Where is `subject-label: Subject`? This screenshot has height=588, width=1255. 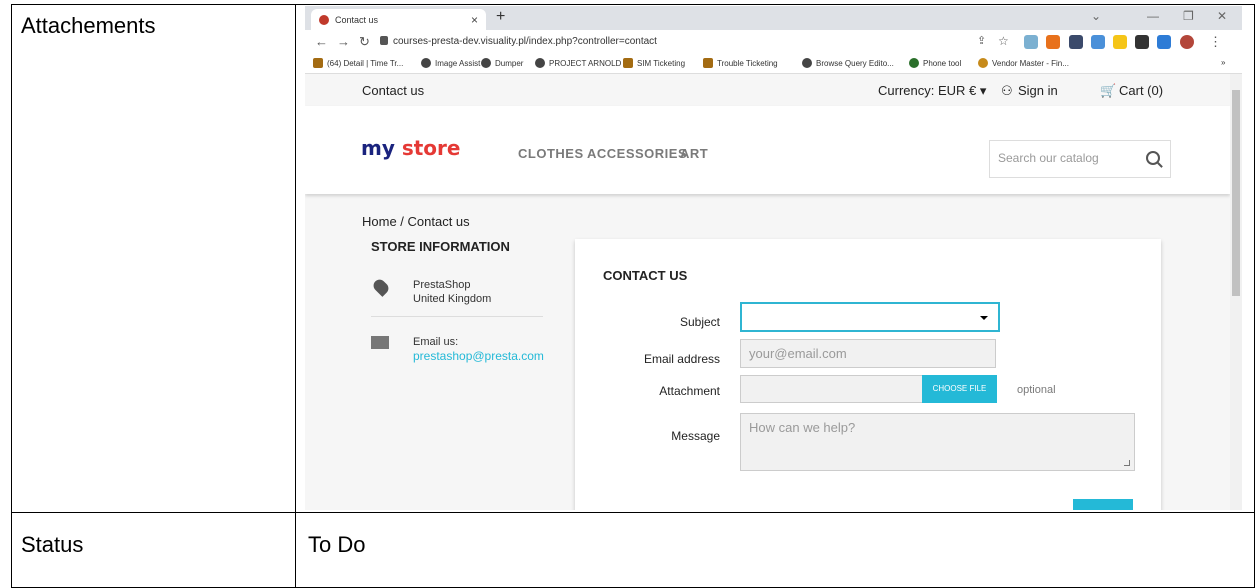
subject-label: Subject is located at coordinates (699, 322).